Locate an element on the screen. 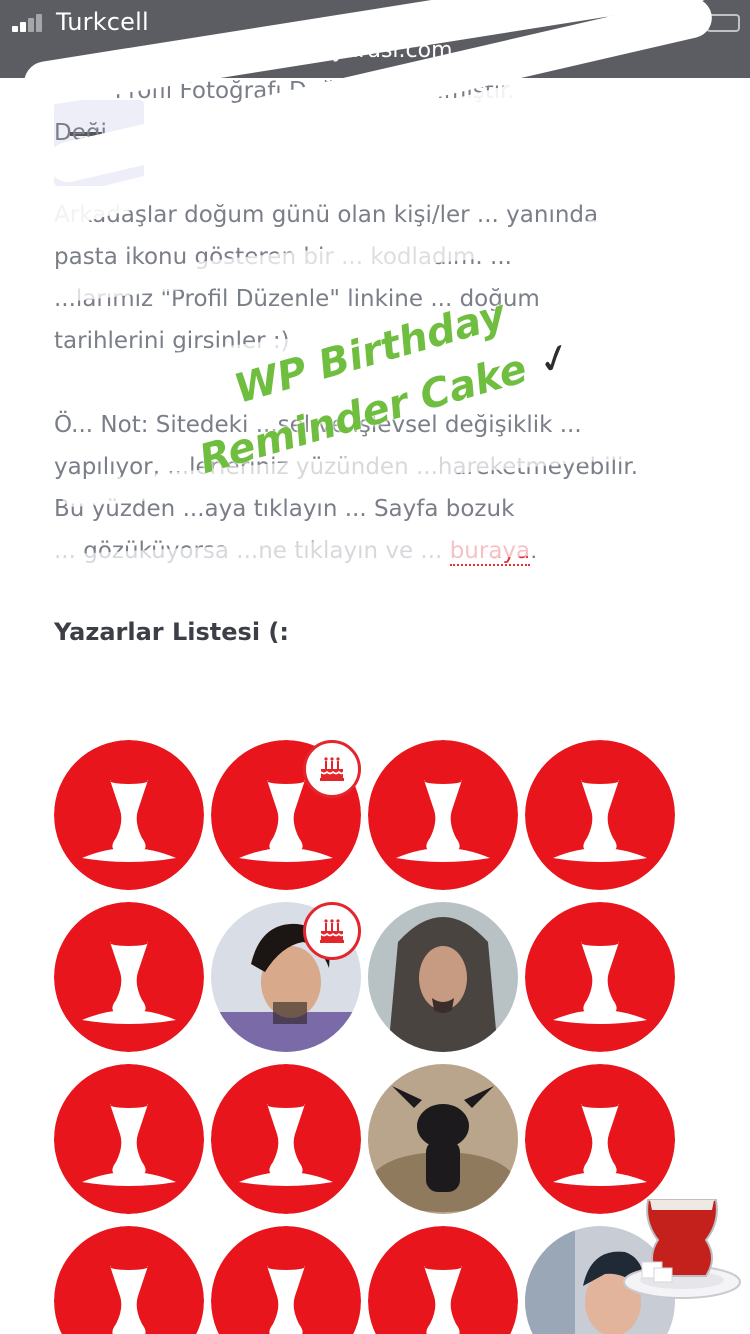  checkmark-icon: ✓ is located at coordinates (555, 359).